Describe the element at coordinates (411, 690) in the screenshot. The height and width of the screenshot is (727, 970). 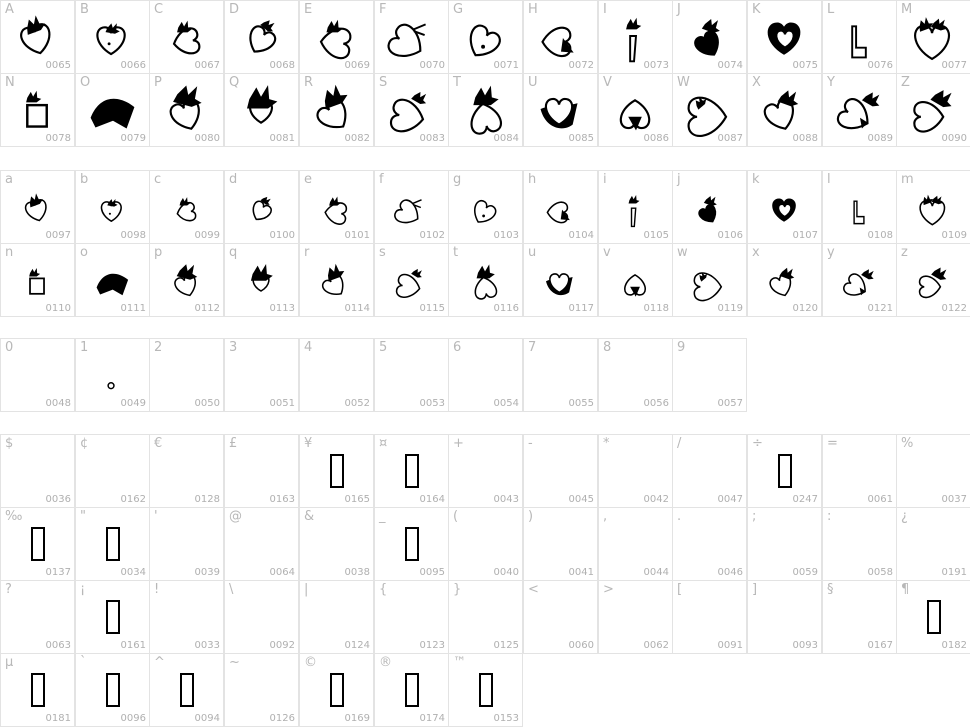
I see `glyph-cell: ® 0174` at that location.